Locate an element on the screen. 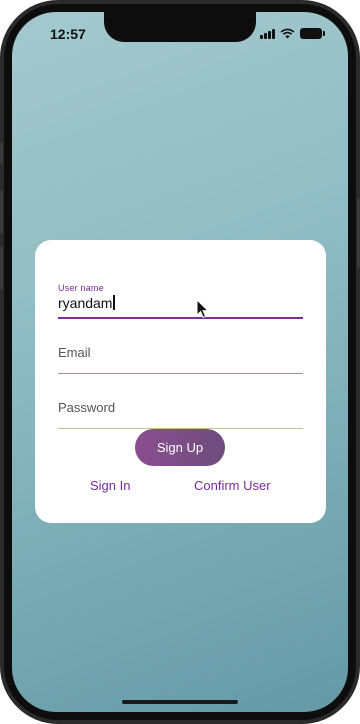  text-caret is located at coordinates (114, 302).